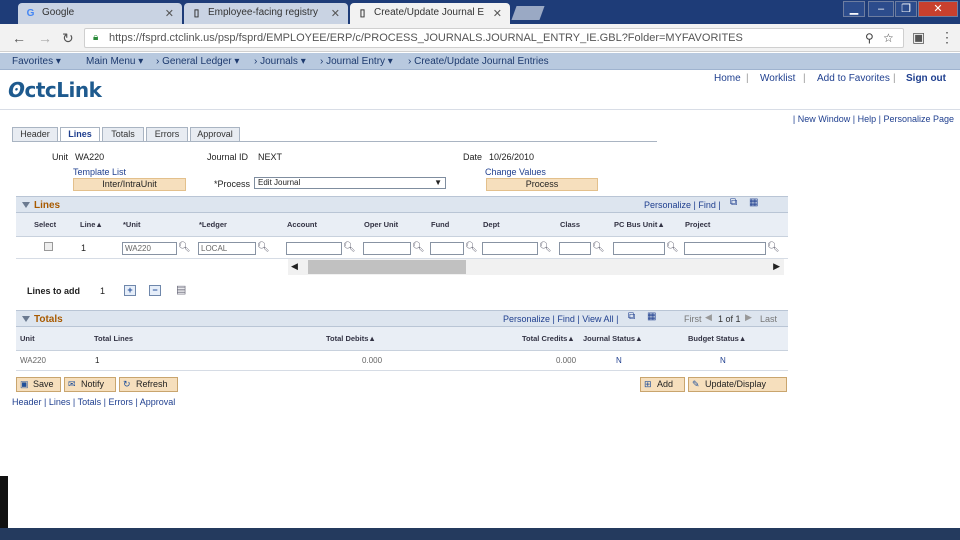  Describe the element at coordinates (155, 290) in the screenshot. I see `delete-row-icon: −` at that location.